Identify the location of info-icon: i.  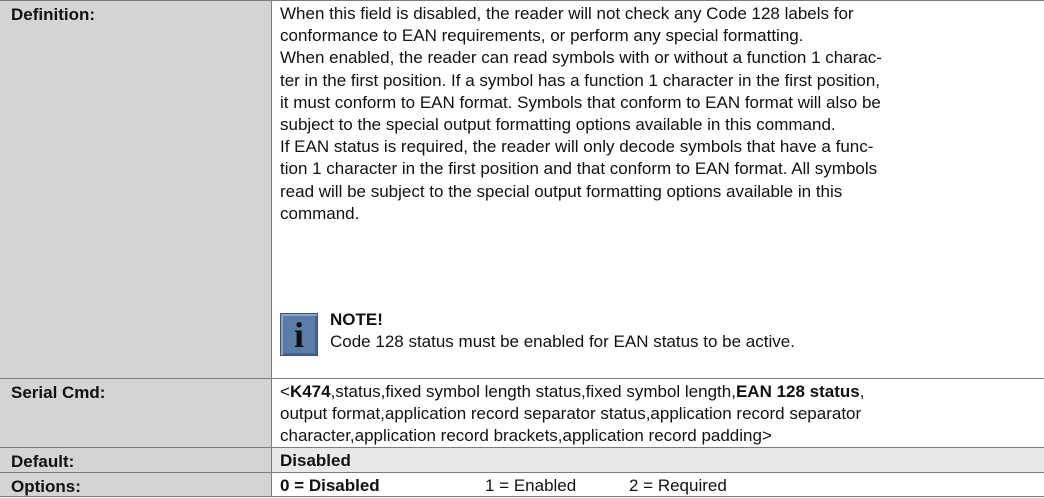
(299, 334).